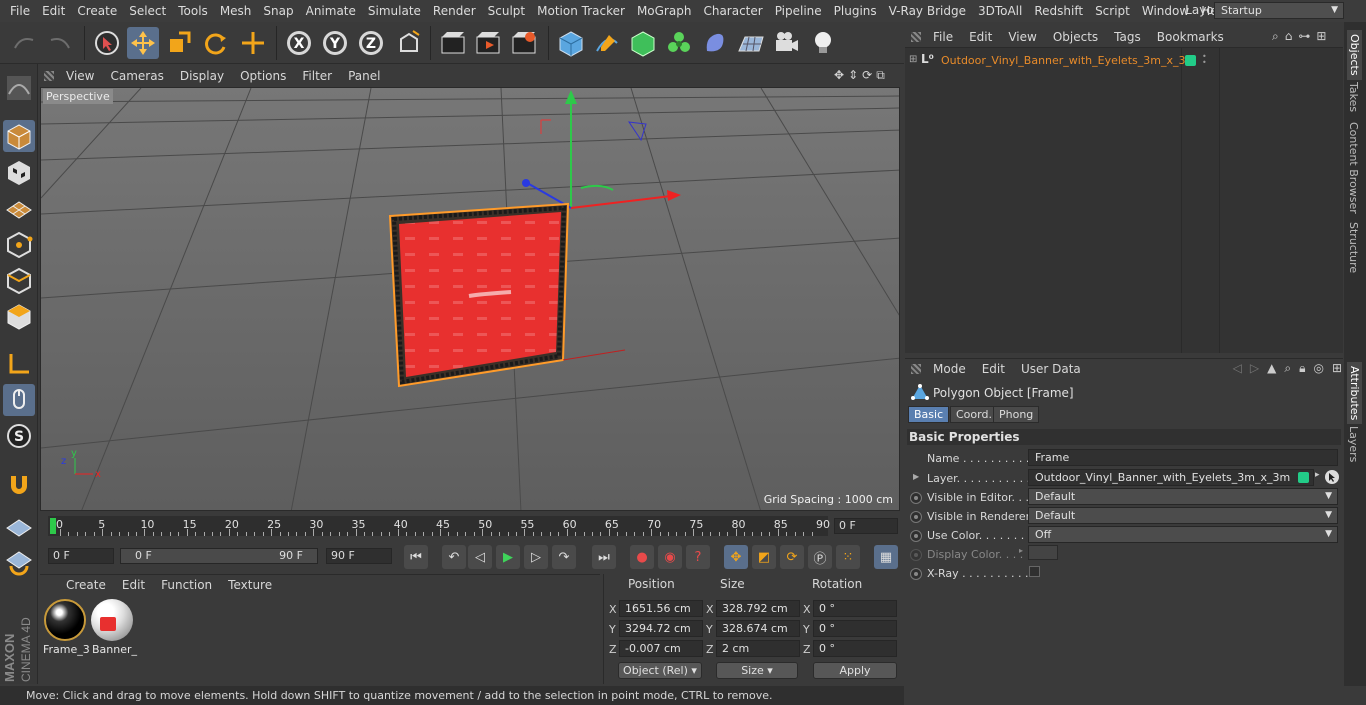 The width and height of the screenshot is (1366, 705). What do you see at coordinates (916, 536) in the screenshot?
I see `use-color-anim-icon` at bounding box center [916, 536].